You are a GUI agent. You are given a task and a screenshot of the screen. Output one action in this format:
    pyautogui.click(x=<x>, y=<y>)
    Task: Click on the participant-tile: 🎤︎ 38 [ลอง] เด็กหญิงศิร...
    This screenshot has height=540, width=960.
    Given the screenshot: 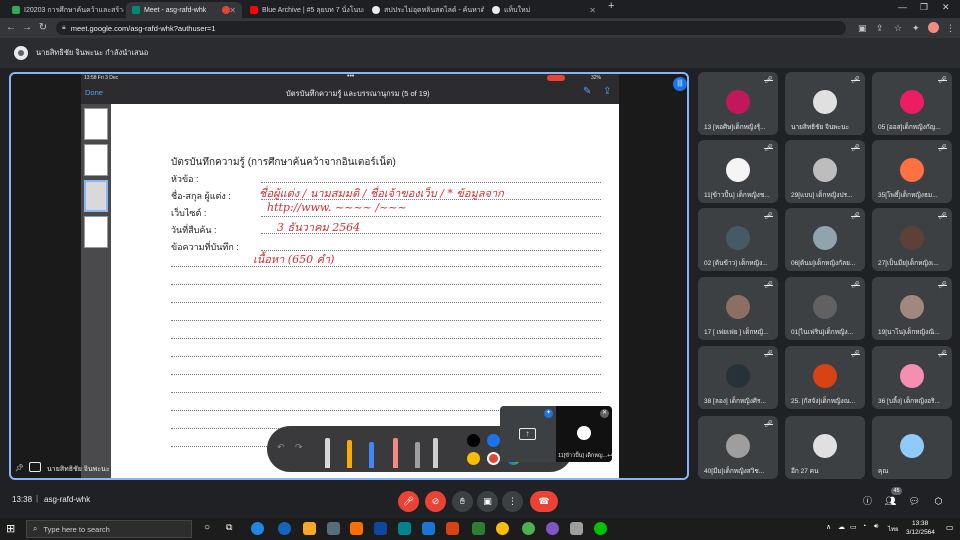 What is the action you would take?
    pyautogui.click(x=738, y=377)
    